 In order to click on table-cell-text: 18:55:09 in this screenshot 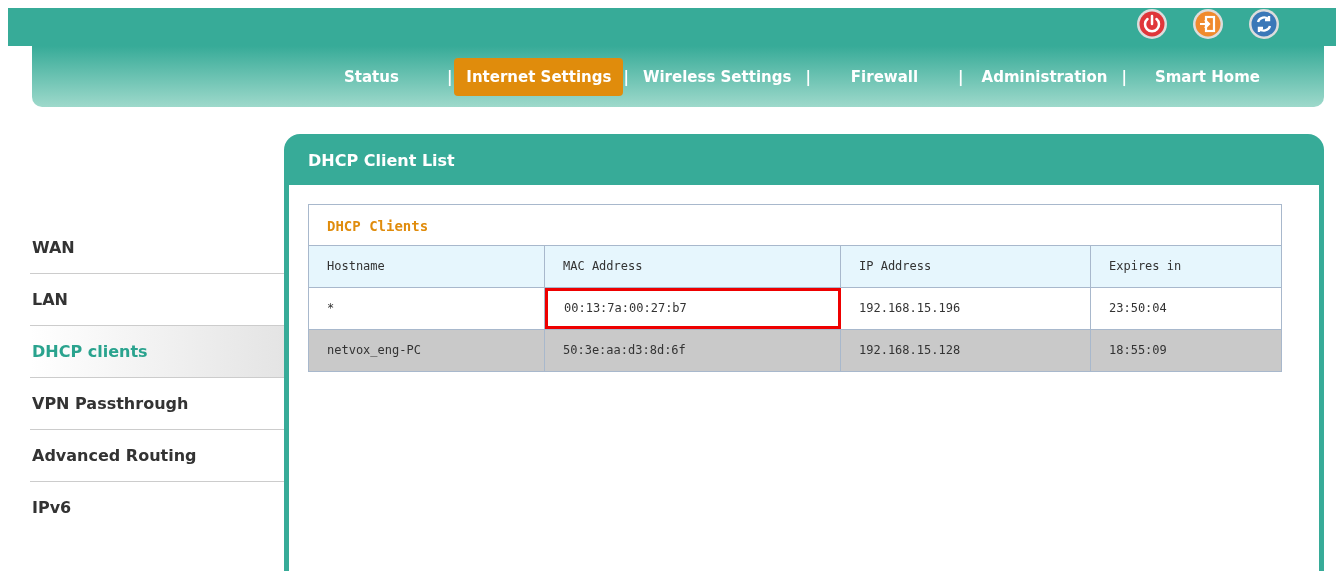, I will do `click(1138, 350)`.